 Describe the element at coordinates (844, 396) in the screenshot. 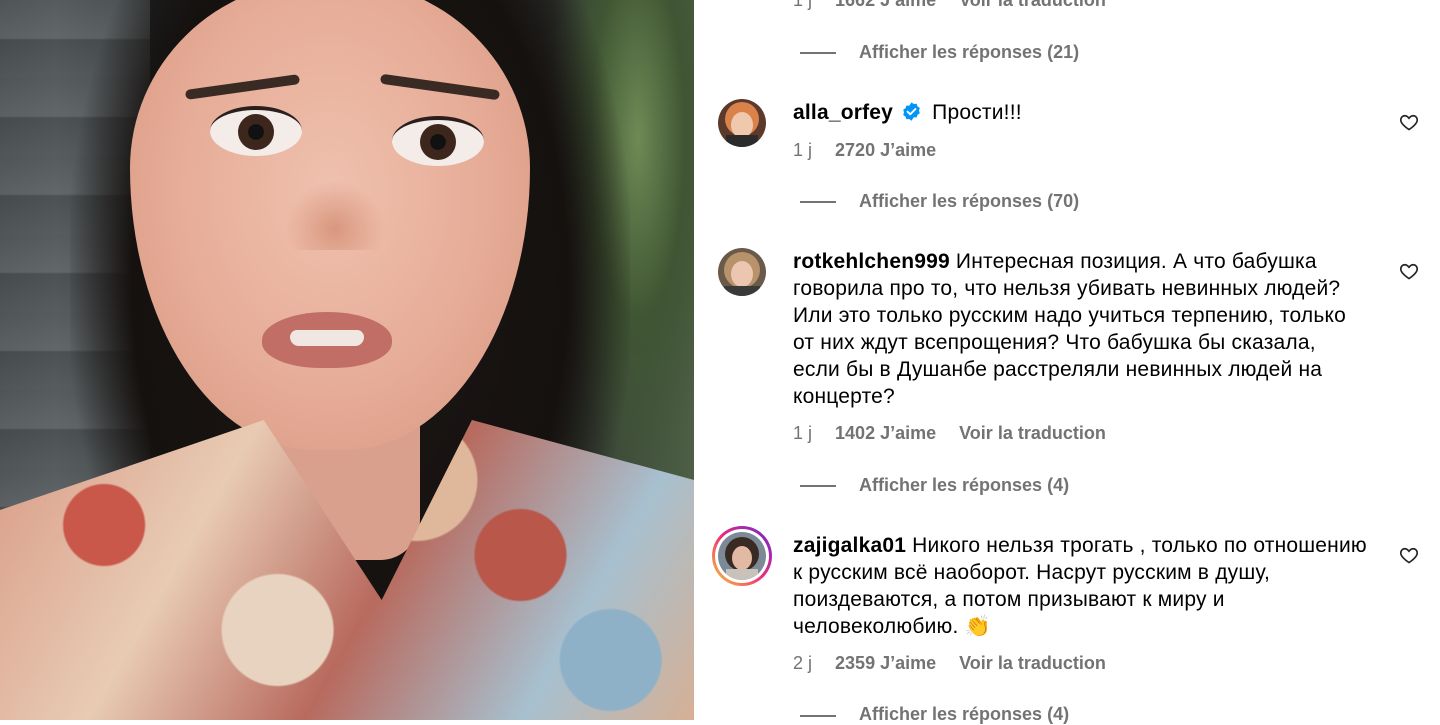

I see `comment-text-line: концерте?` at that location.